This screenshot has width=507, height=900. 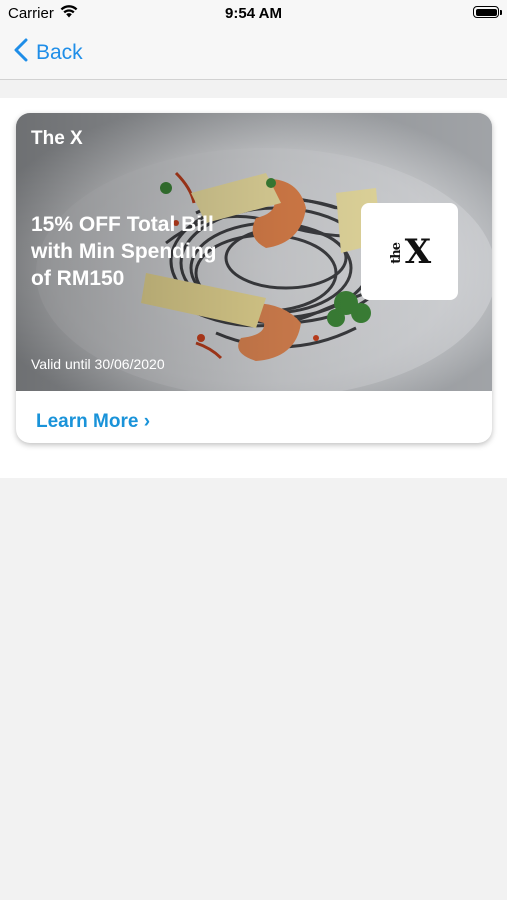 I want to click on brand-logo: theX, so click(x=409, y=251).